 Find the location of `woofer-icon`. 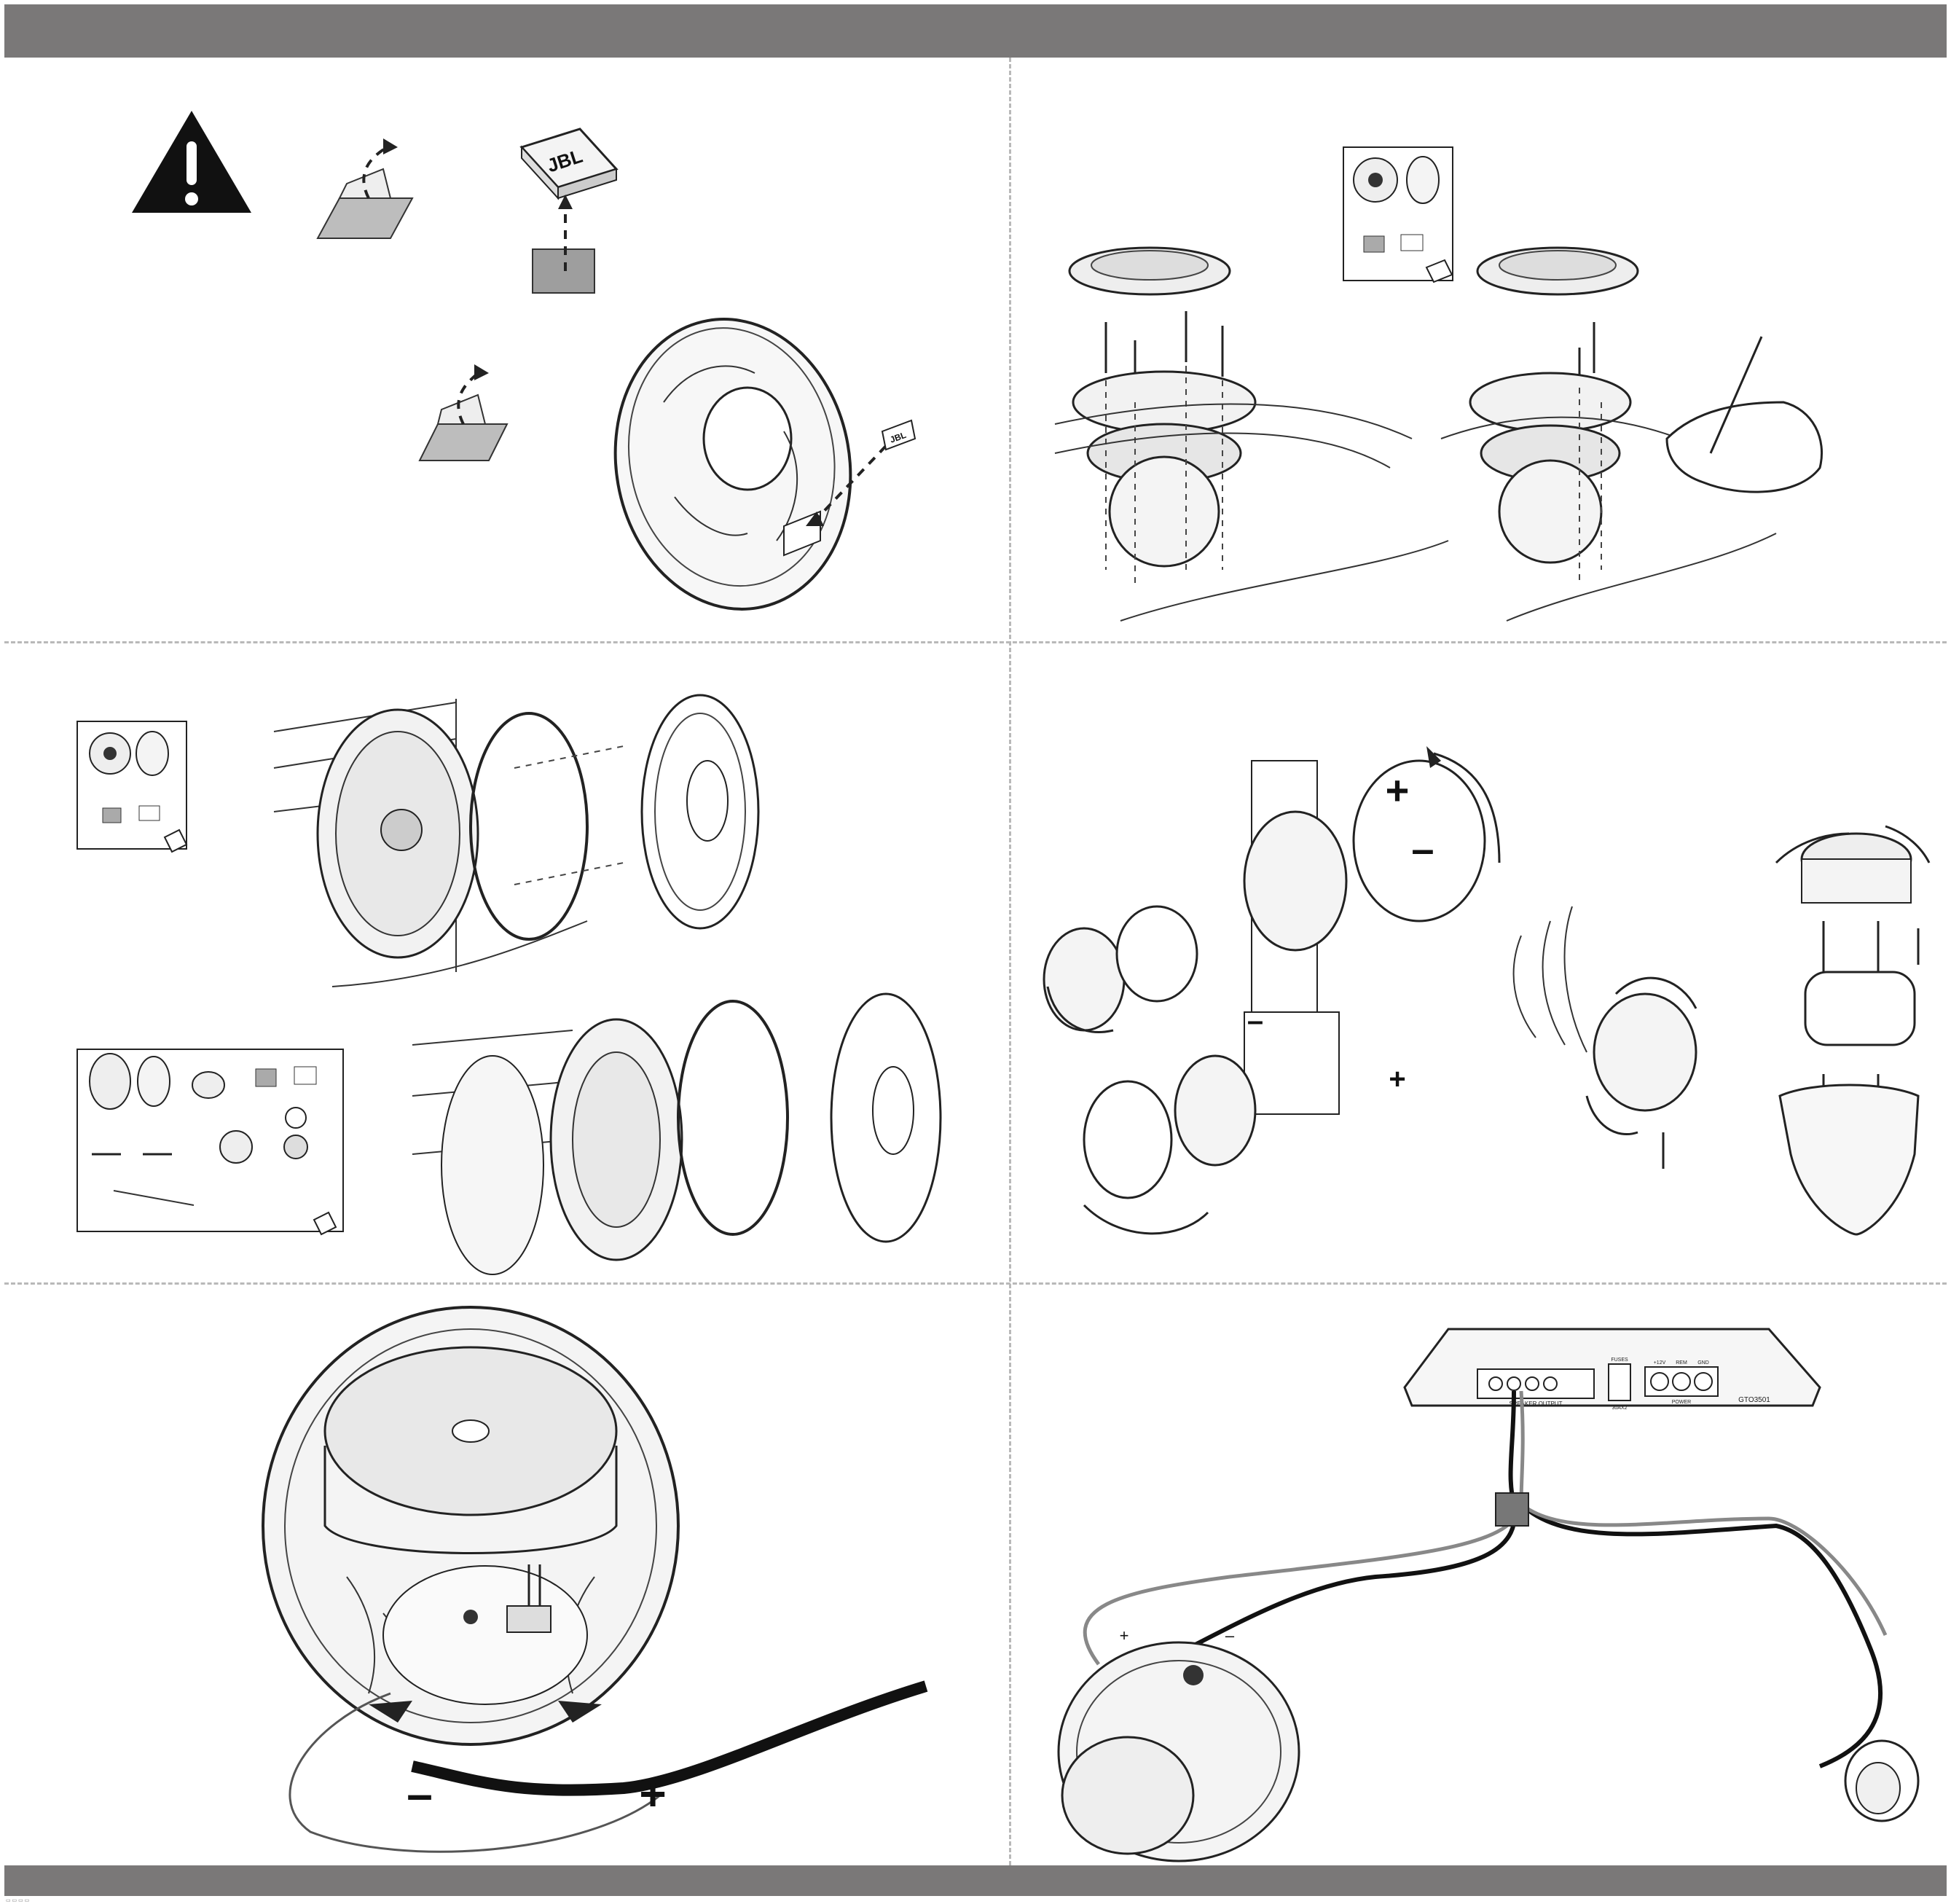

woofer-icon is located at coordinates (1178, 1751).